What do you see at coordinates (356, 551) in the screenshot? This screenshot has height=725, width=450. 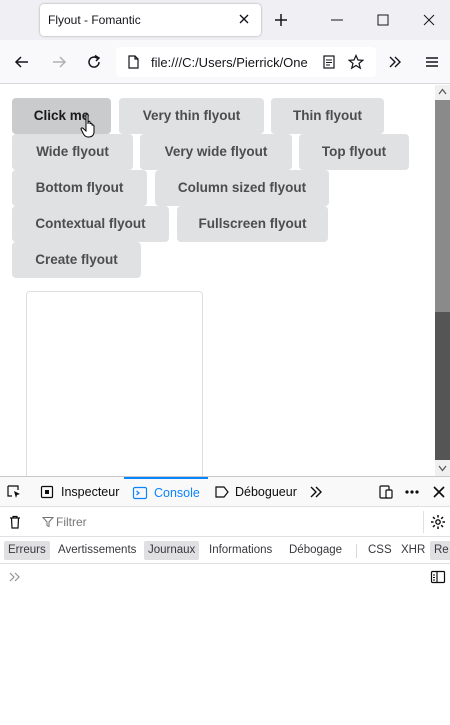 I see `level-separator` at bounding box center [356, 551].